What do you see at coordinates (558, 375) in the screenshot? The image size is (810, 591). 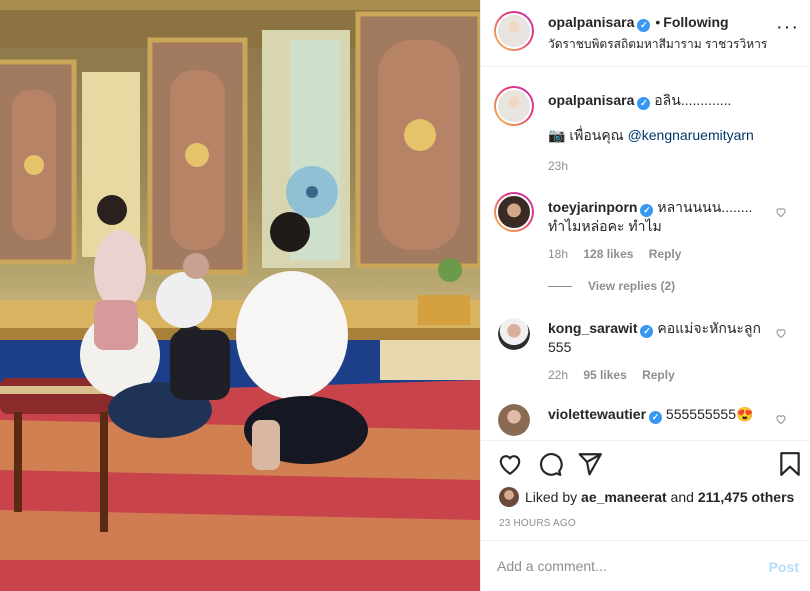 I see `comment-age: 22h` at bounding box center [558, 375].